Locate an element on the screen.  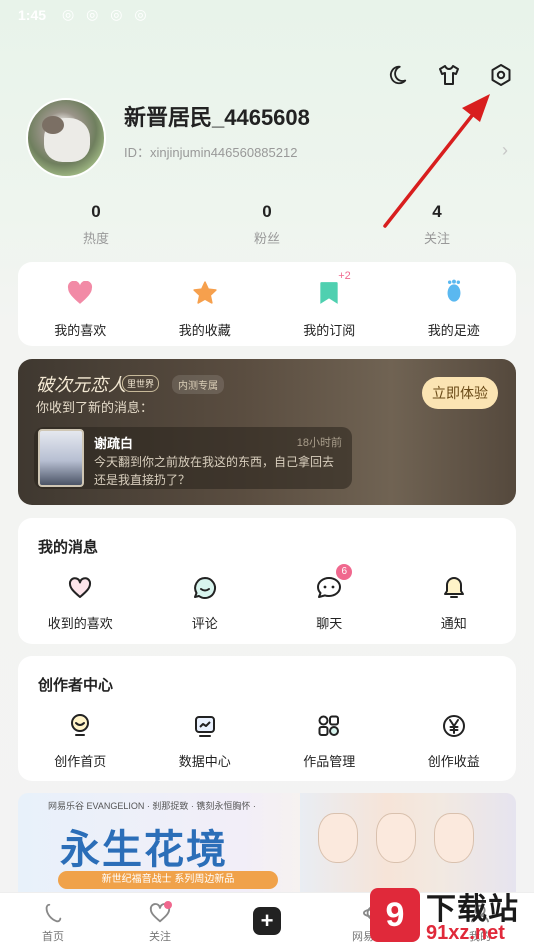
banner-strip: 新世纪福音战士 系列周边新品 is located at coordinates (168, 880).